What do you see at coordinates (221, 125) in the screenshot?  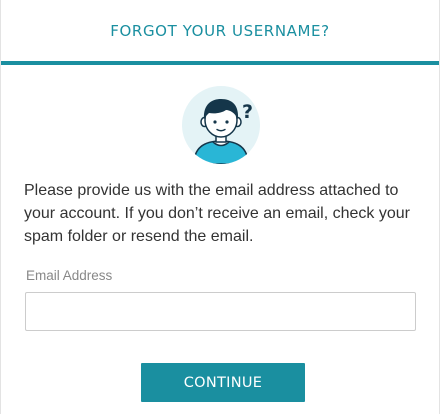 I see `user-question-icon: ?` at bounding box center [221, 125].